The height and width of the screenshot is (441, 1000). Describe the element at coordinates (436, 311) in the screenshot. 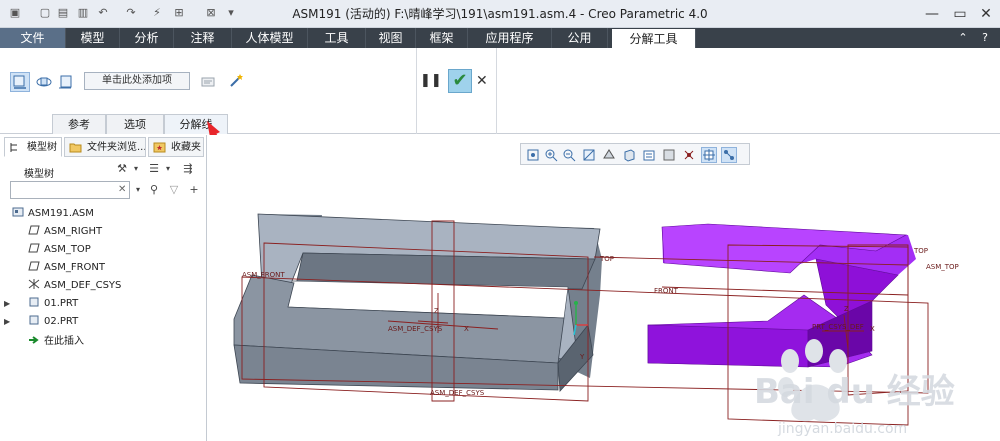

I see `label-axis-z: Z` at that location.